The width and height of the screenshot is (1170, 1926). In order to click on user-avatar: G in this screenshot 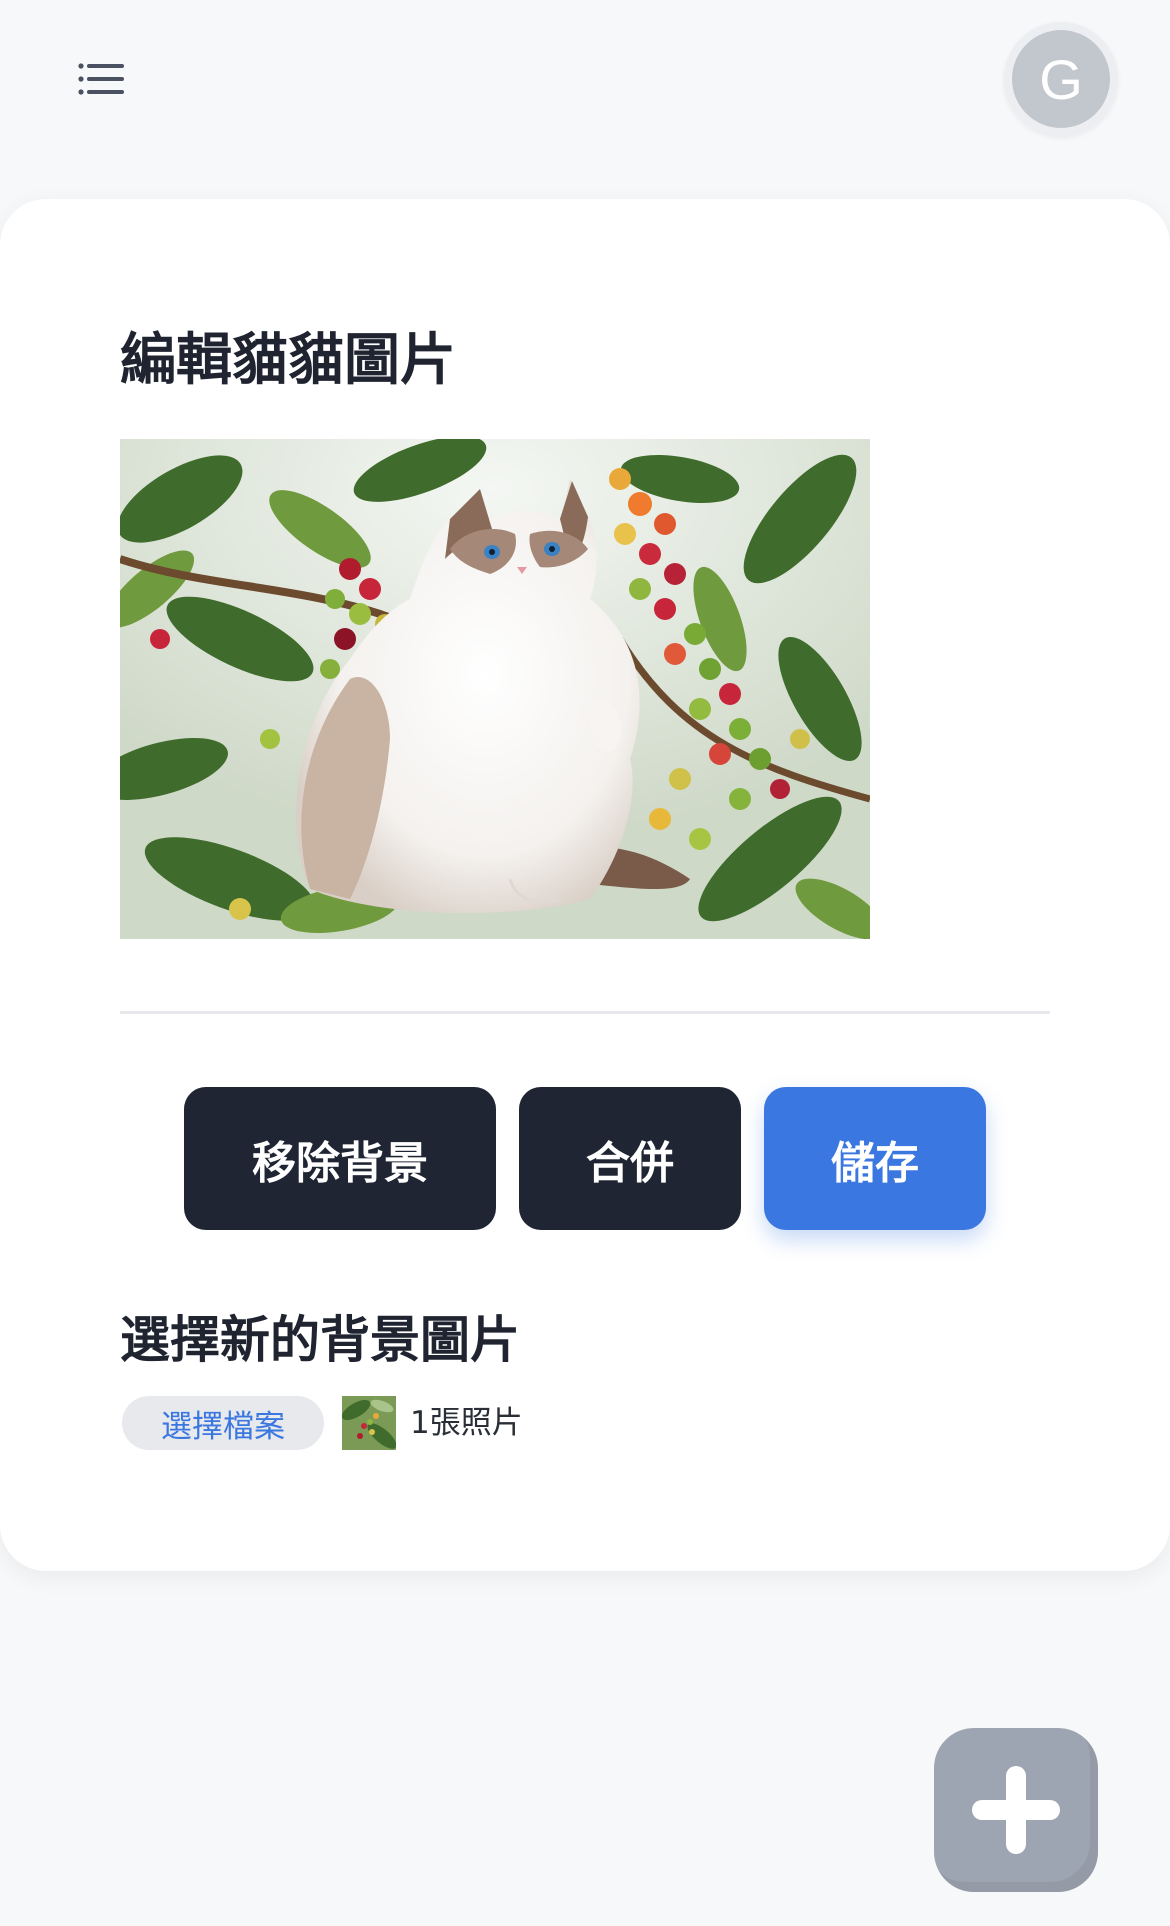, I will do `click(1061, 79)`.